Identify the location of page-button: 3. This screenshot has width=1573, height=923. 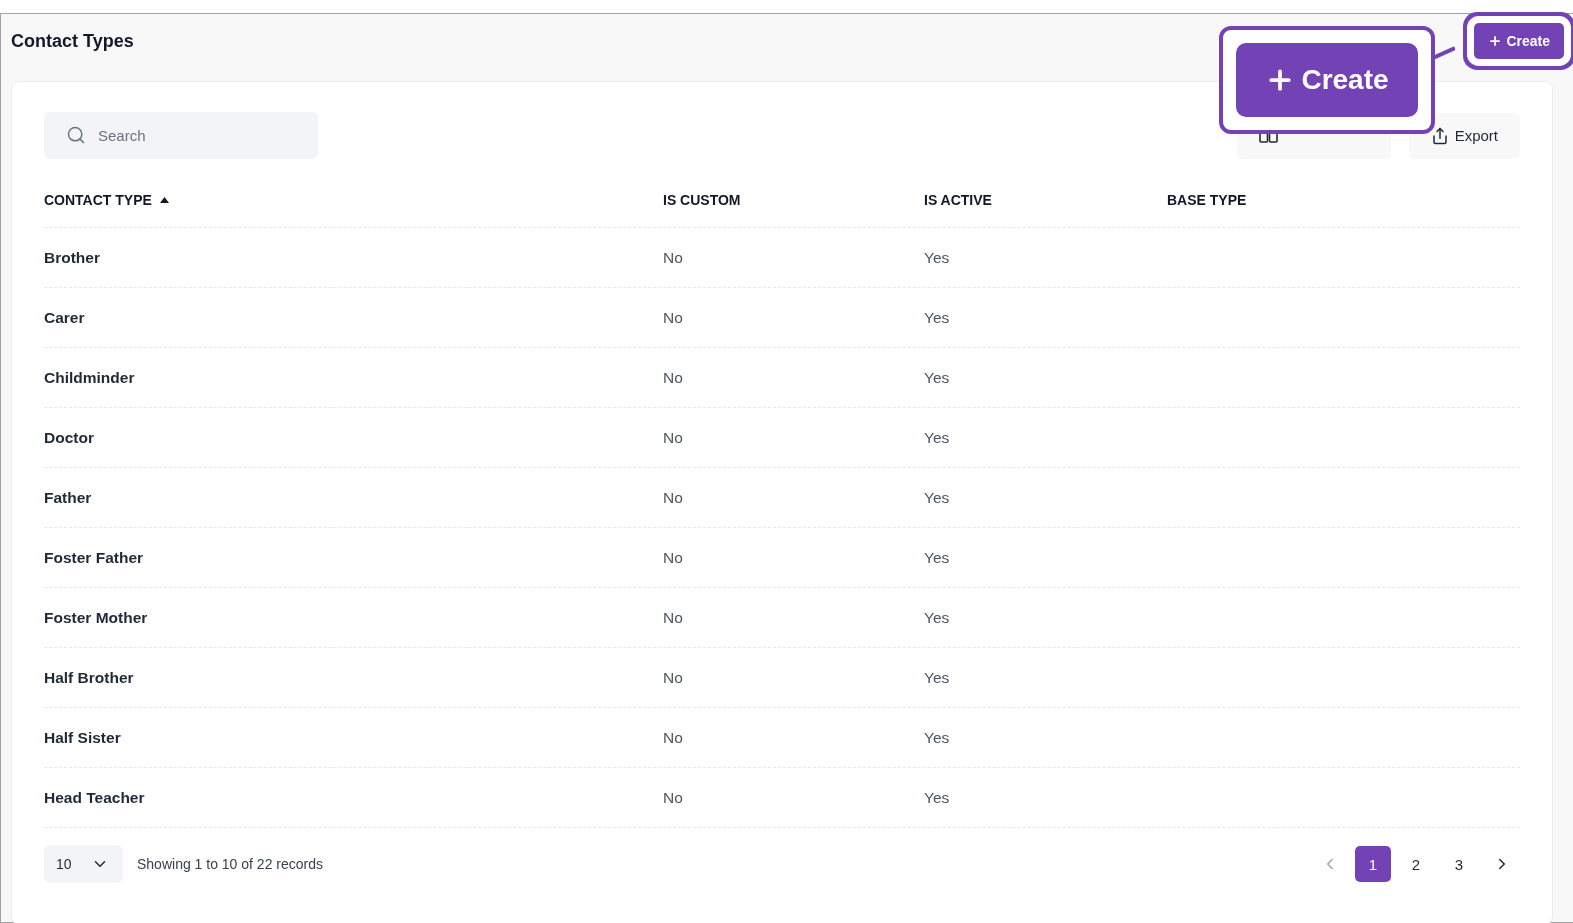
(1459, 864).